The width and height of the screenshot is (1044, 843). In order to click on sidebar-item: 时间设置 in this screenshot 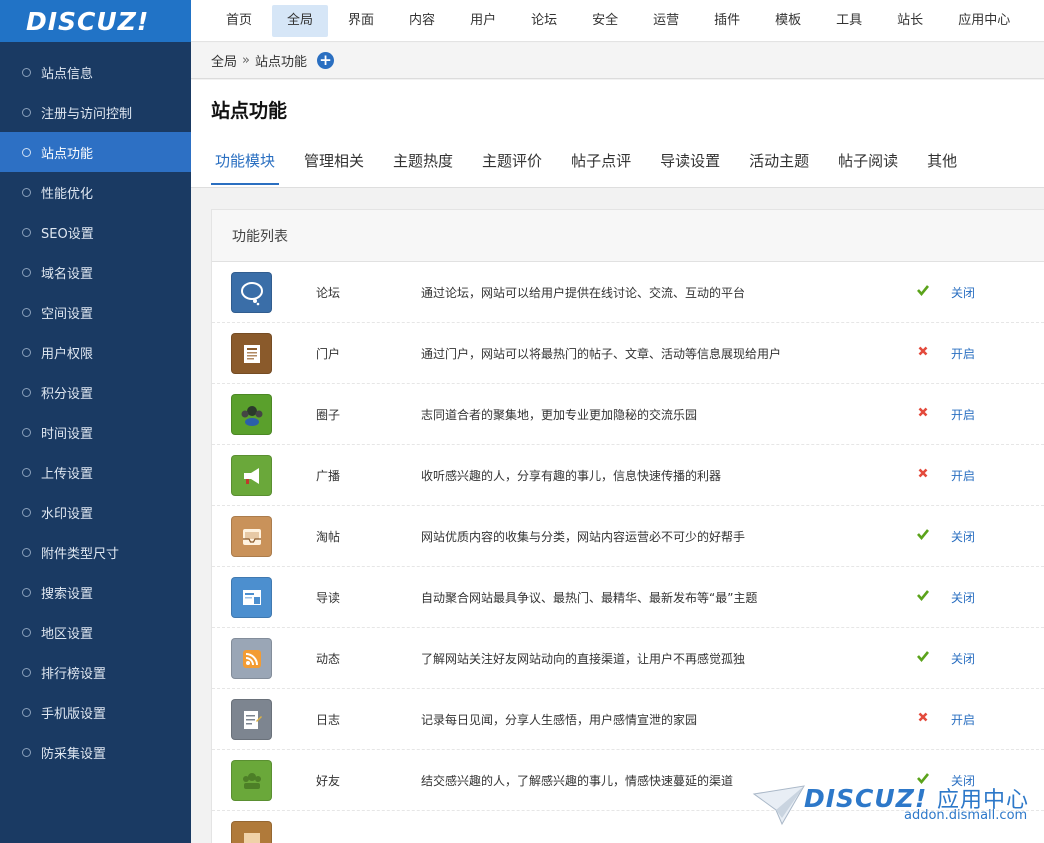, I will do `click(95, 432)`.